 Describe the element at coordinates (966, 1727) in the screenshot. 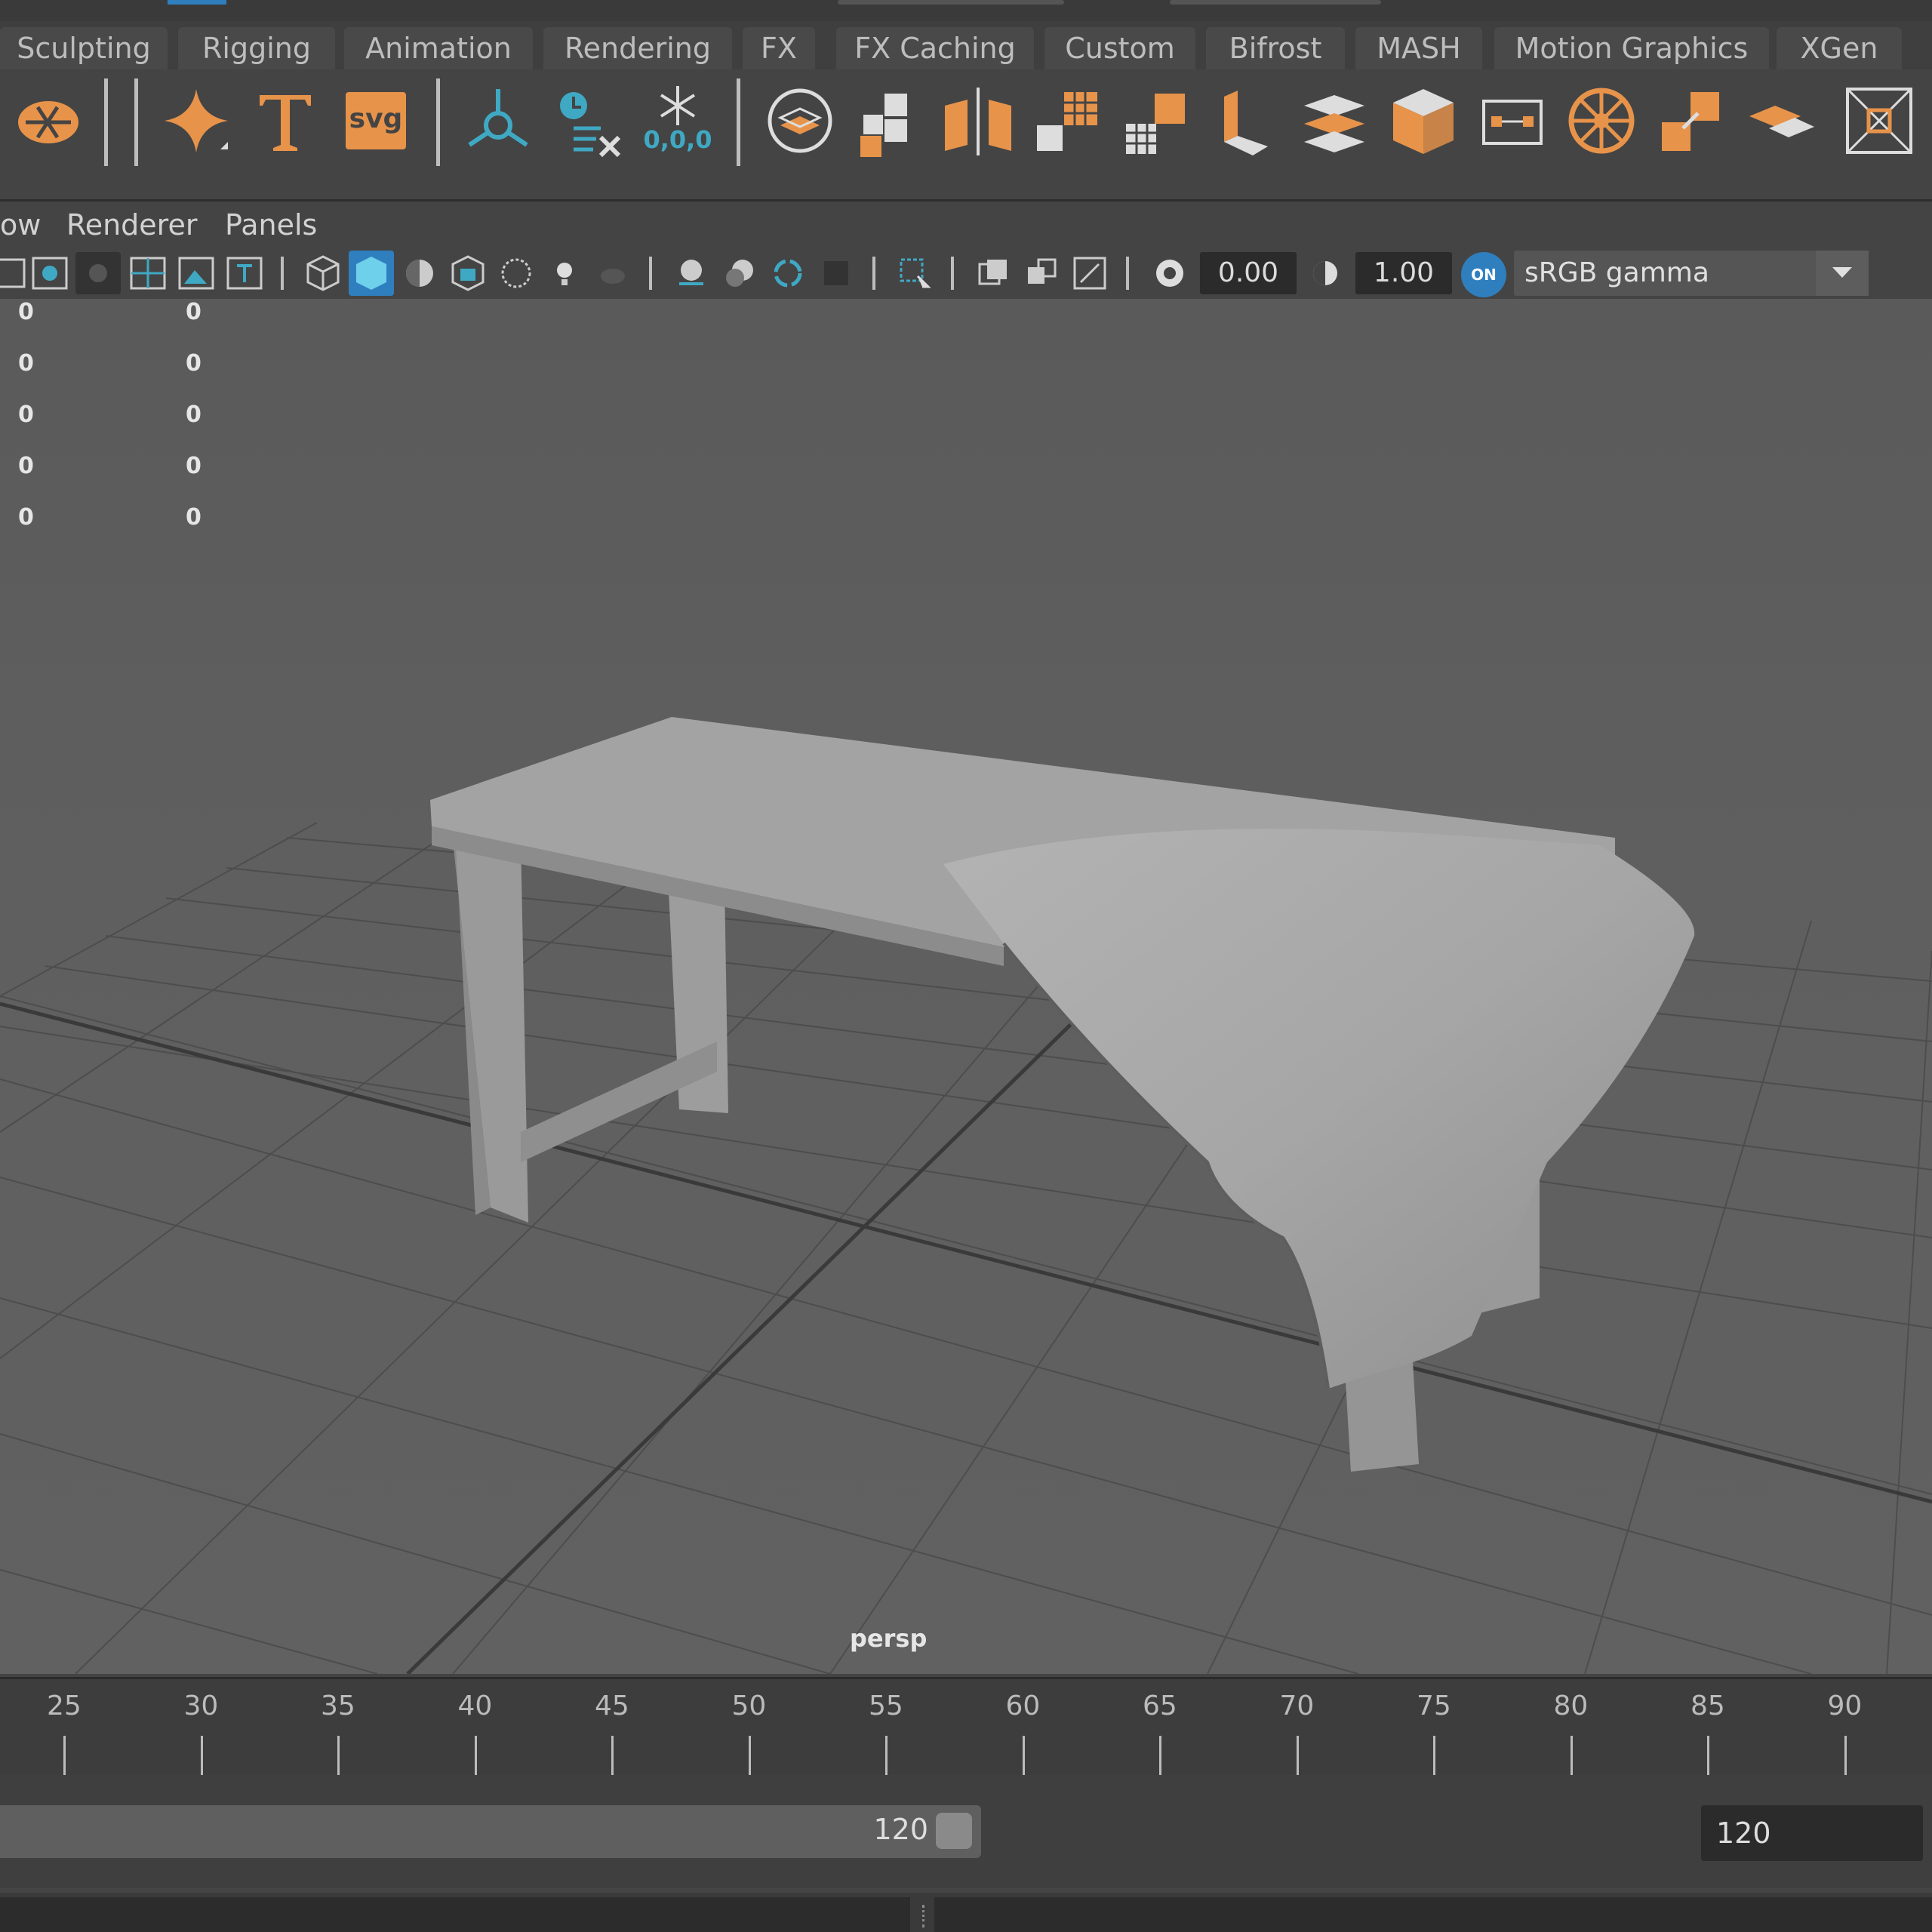

I see `time-slider` at that location.